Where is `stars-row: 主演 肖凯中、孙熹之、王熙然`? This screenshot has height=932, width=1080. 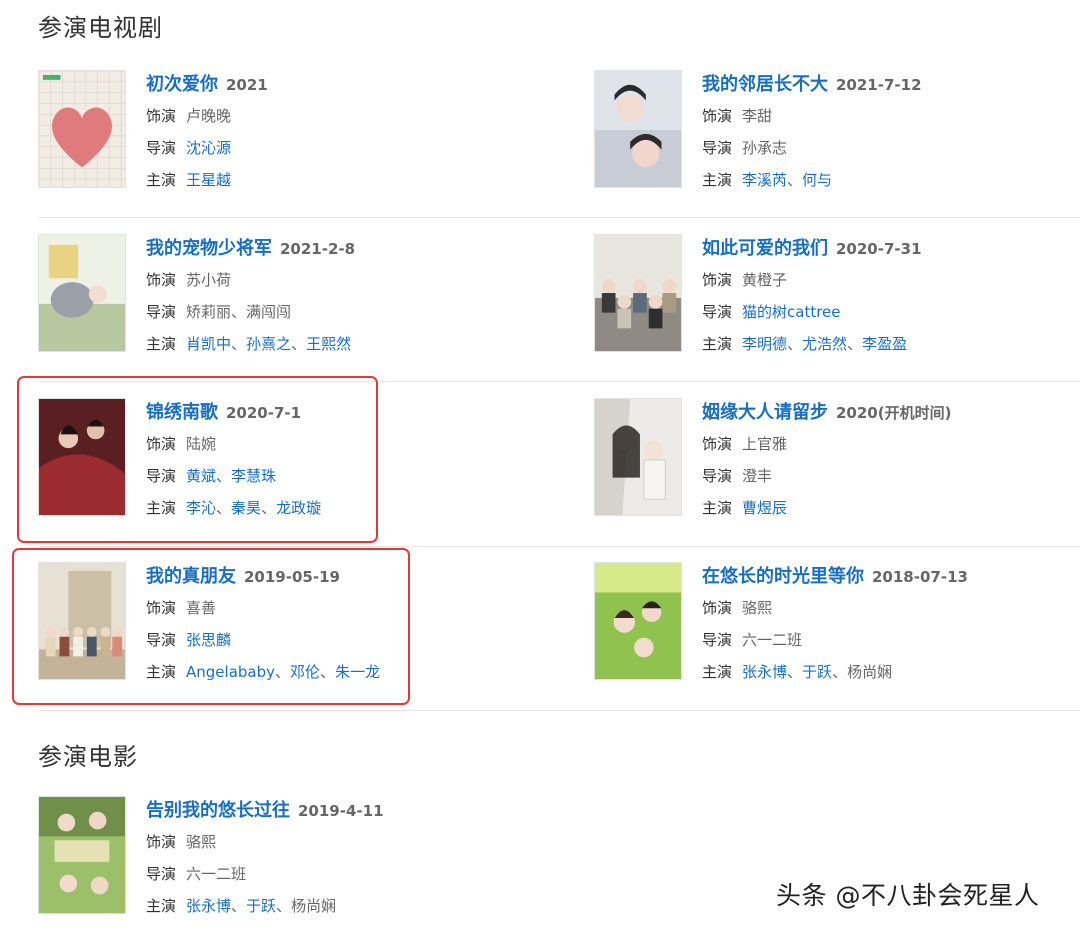 stars-row: 主演 肖凯中、孙熹之、王熙然 is located at coordinates (249, 344).